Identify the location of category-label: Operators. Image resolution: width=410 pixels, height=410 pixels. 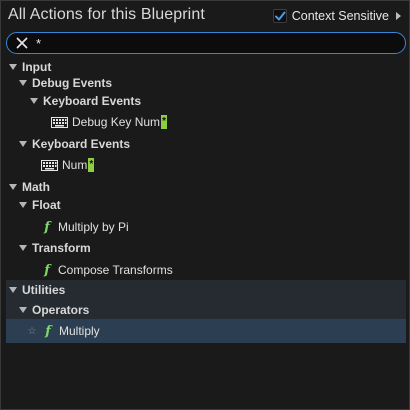
(61, 310).